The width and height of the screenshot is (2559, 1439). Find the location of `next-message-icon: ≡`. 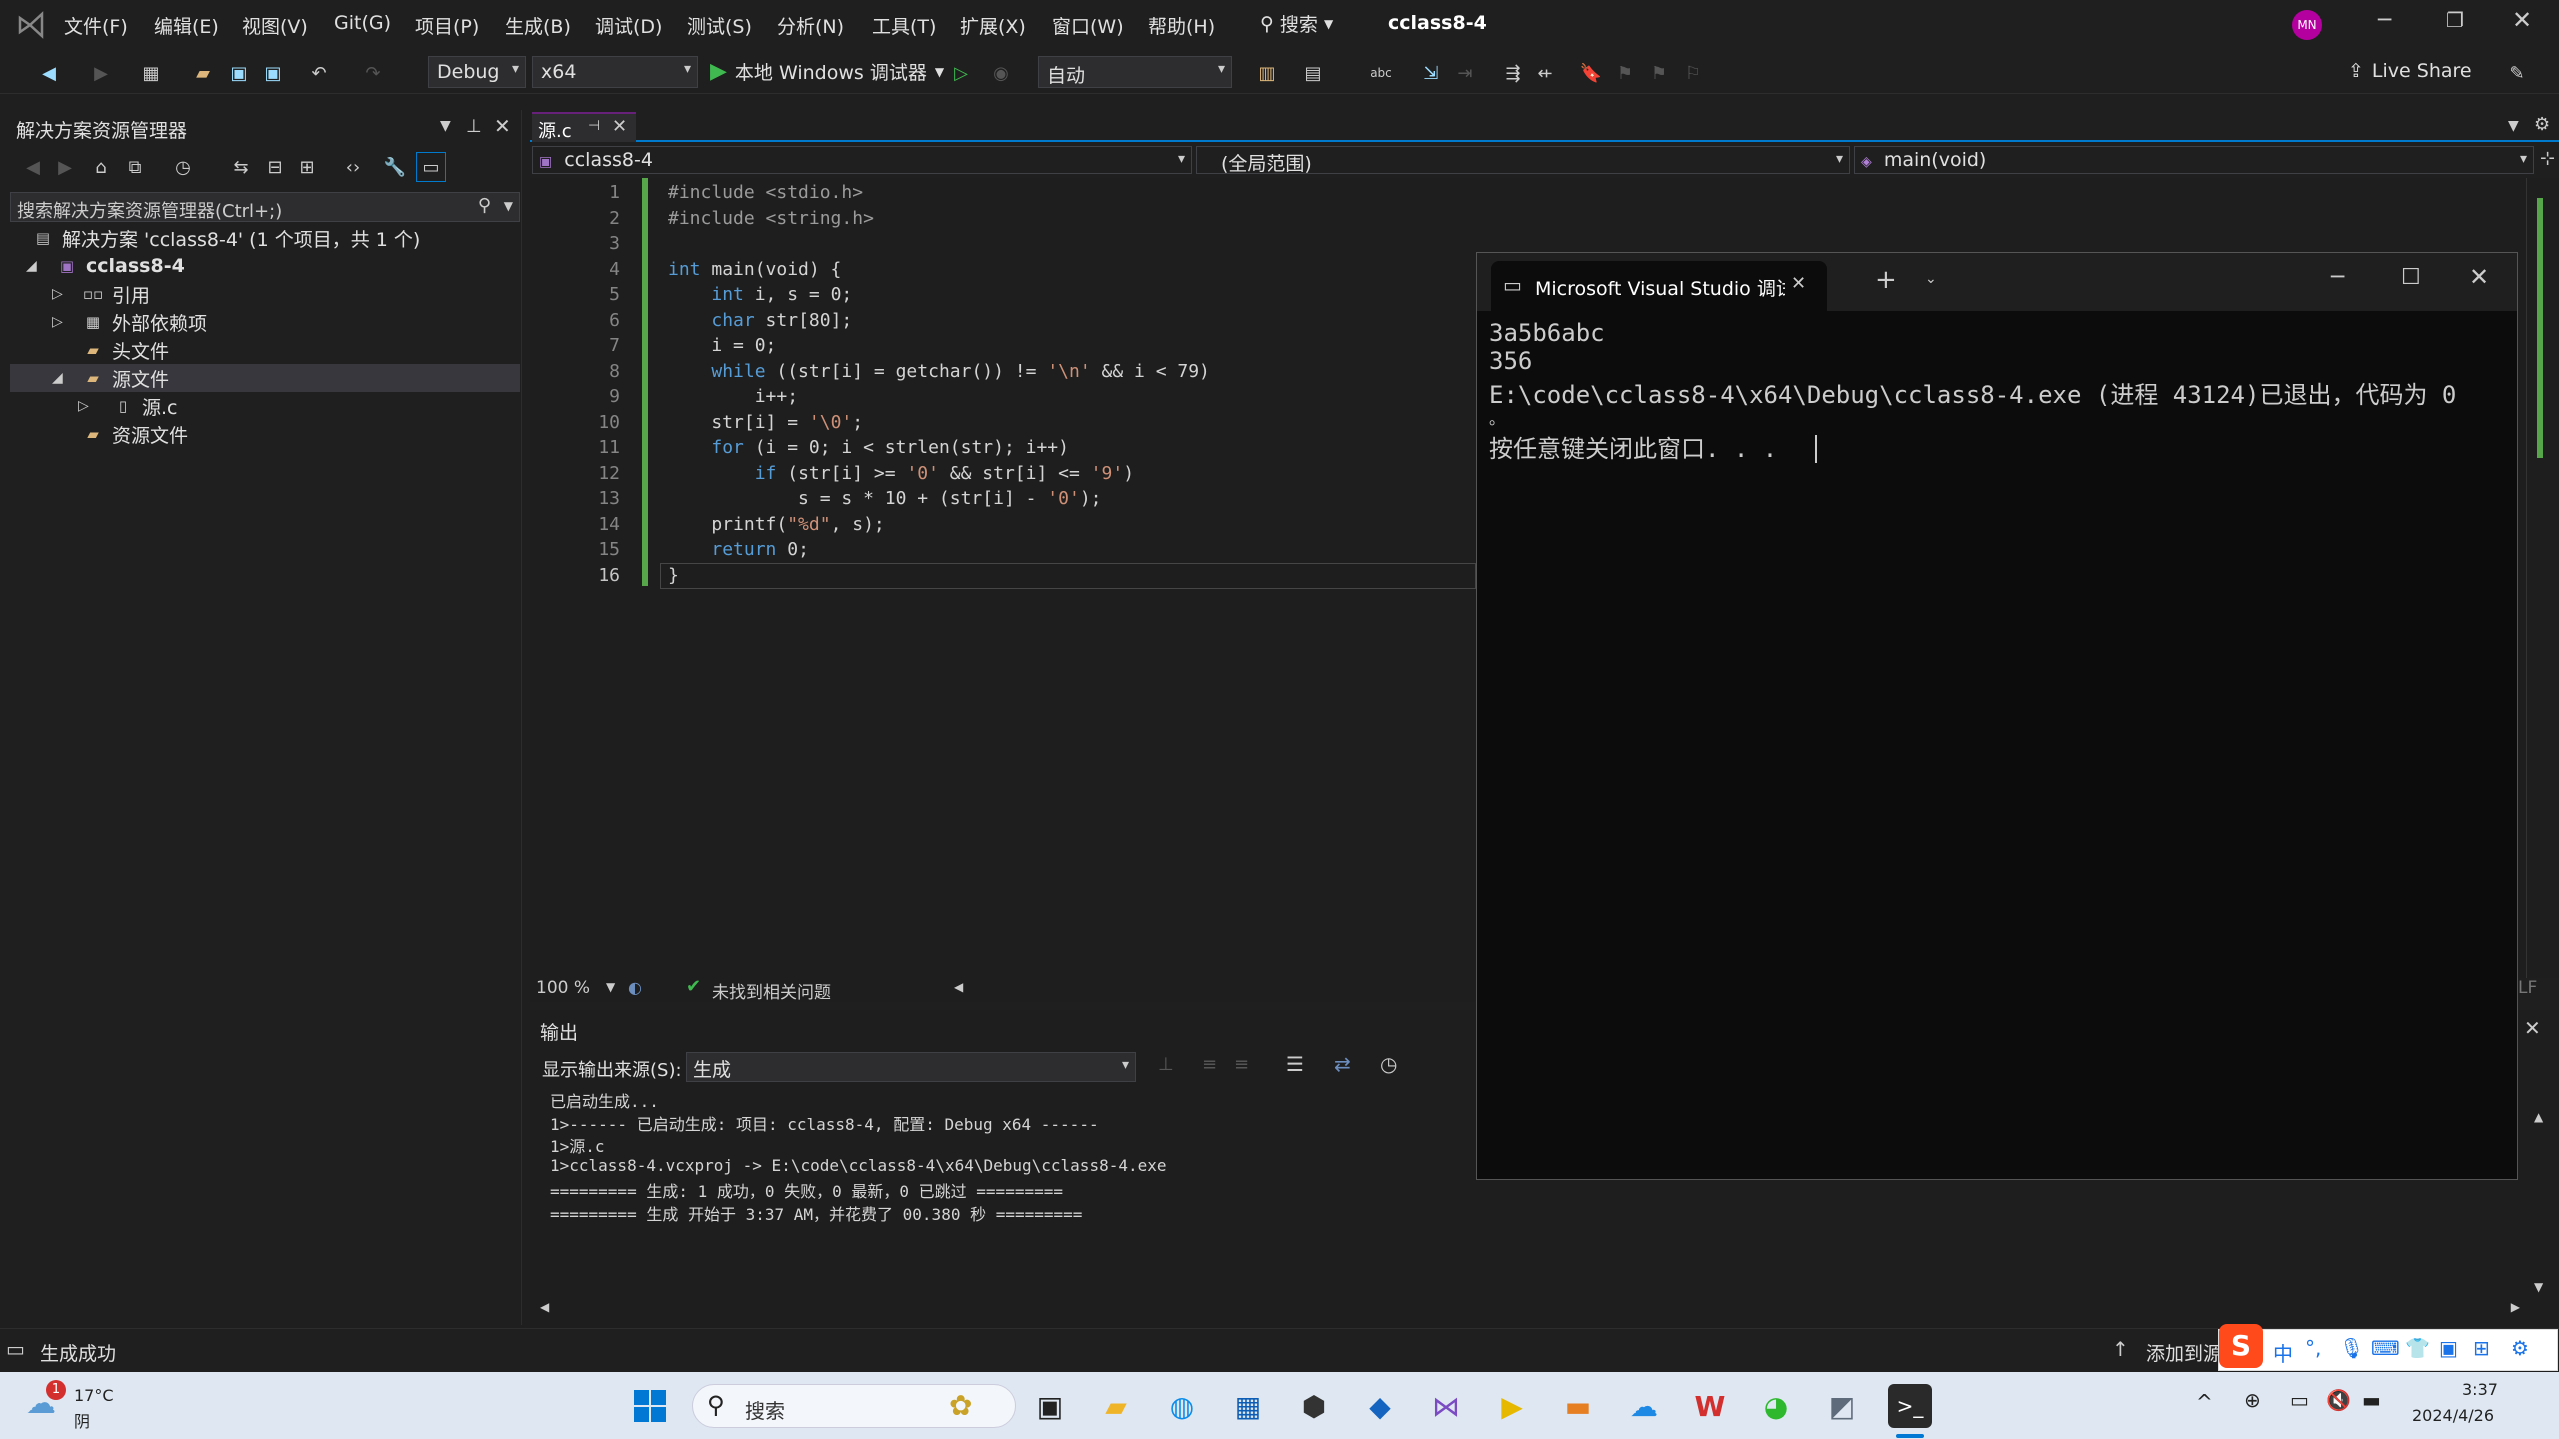

next-message-icon: ≡ is located at coordinates (1241, 1064).